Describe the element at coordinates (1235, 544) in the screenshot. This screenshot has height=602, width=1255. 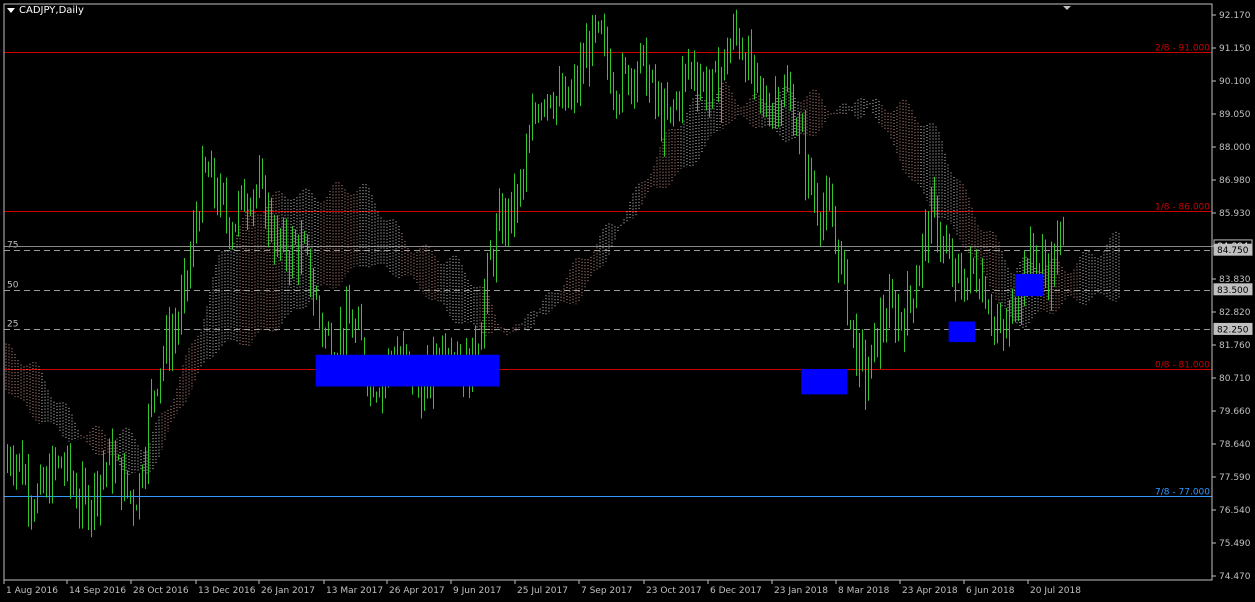
I see `price-tick-label: 75.490` at that location.